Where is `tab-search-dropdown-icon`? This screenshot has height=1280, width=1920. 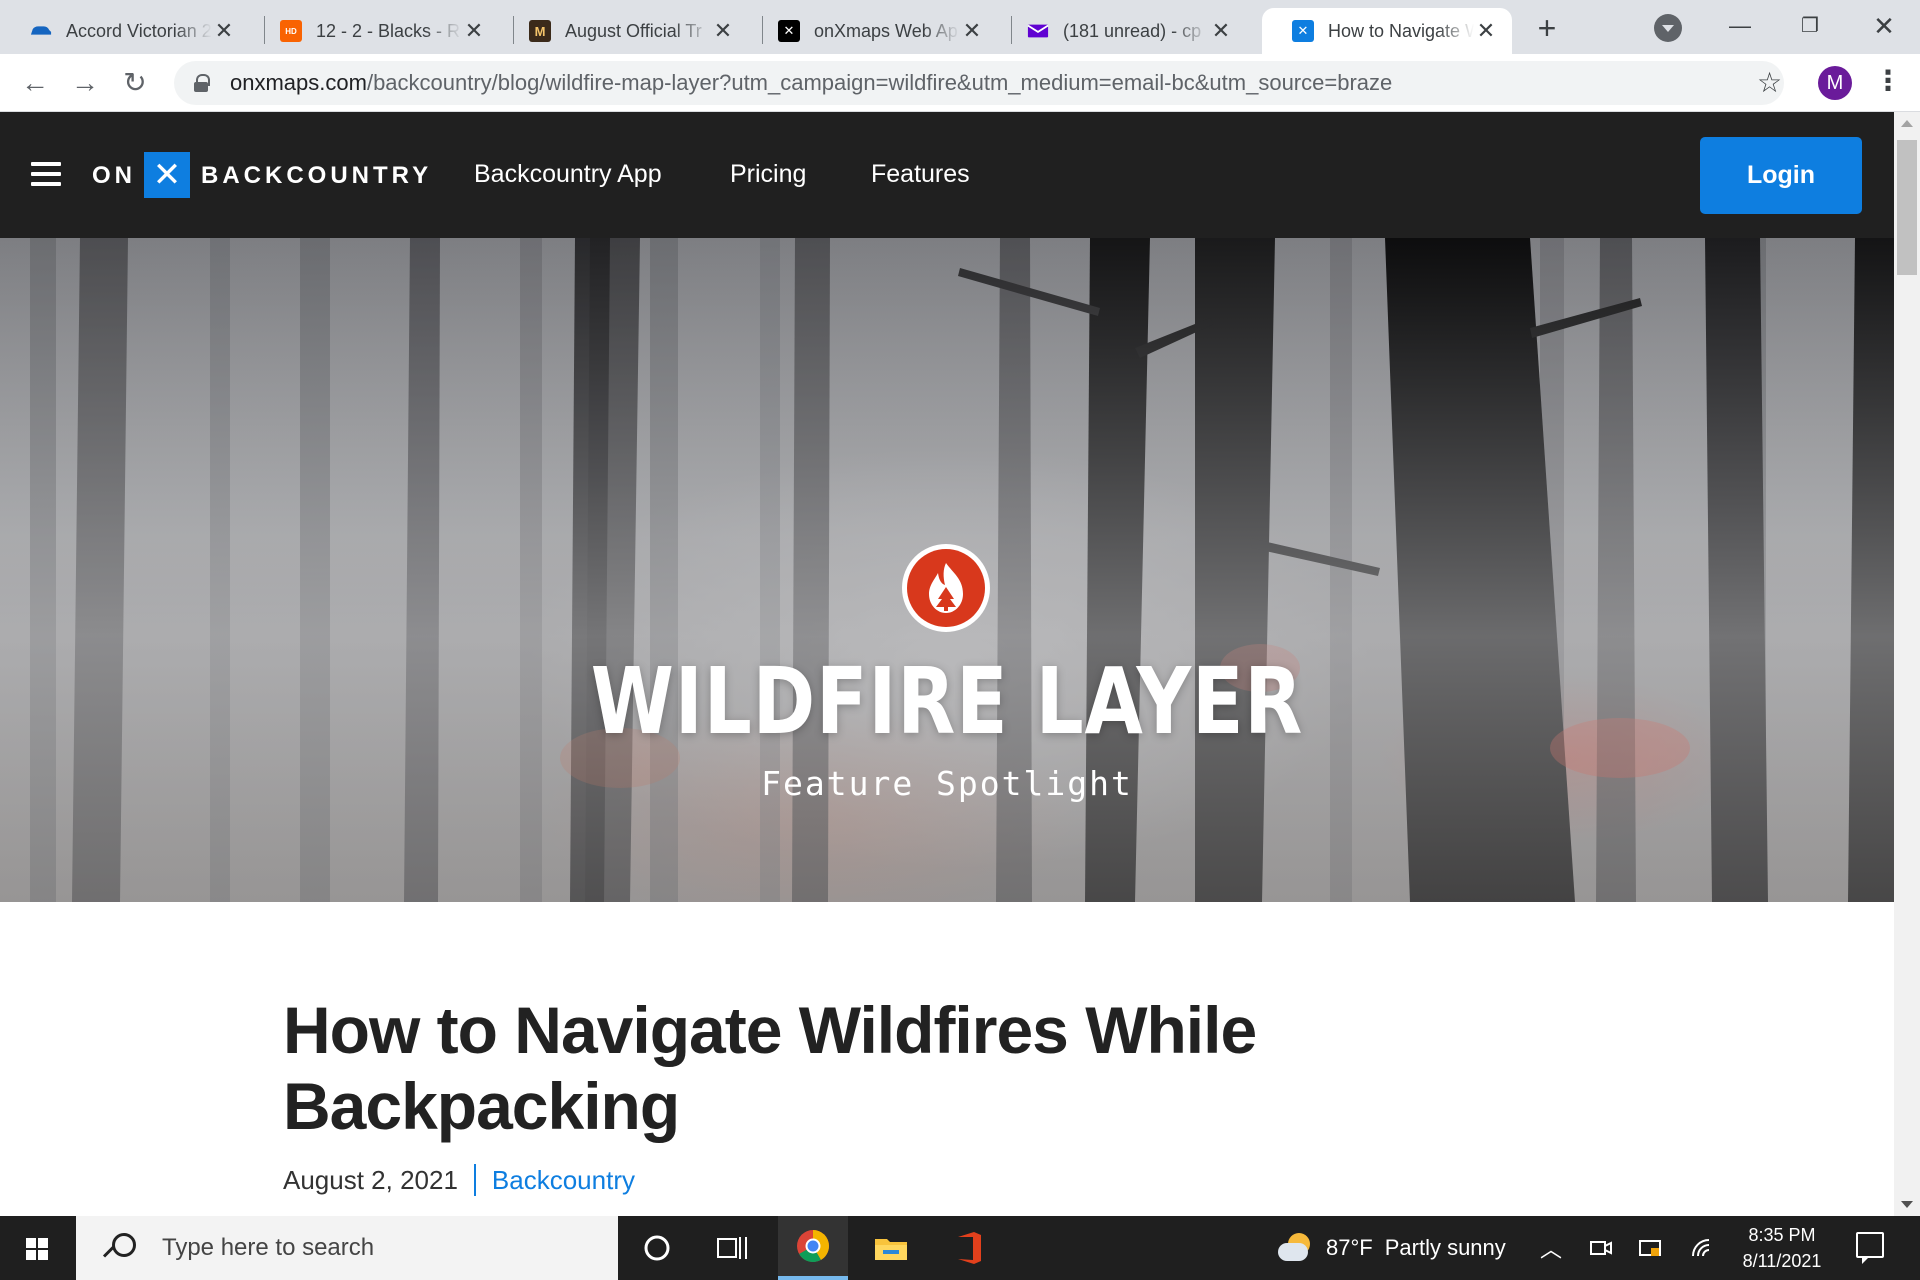
tab-search-dropdown-icon is located at coordinates (1668, 28).